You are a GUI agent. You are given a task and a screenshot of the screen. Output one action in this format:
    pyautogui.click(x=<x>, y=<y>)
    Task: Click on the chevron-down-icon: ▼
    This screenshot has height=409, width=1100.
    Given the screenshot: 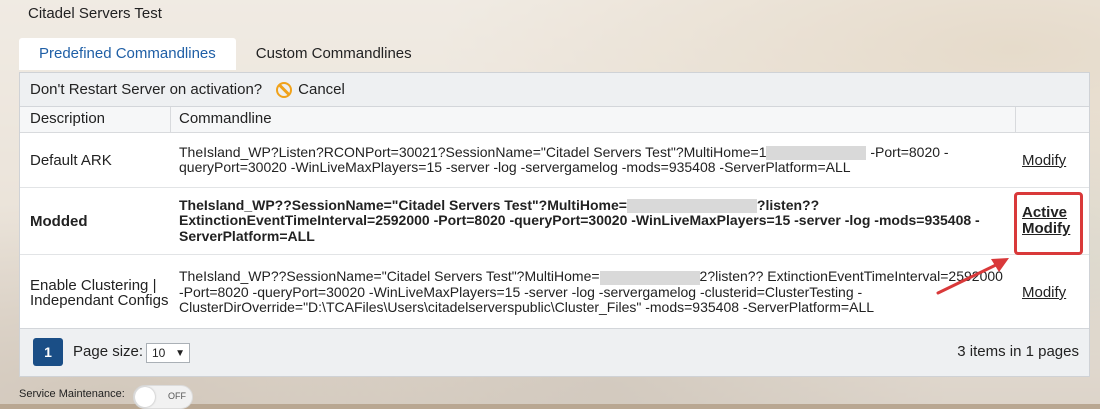 What is the action you would take?
    pyautogui.click(x=180, y=353)
    